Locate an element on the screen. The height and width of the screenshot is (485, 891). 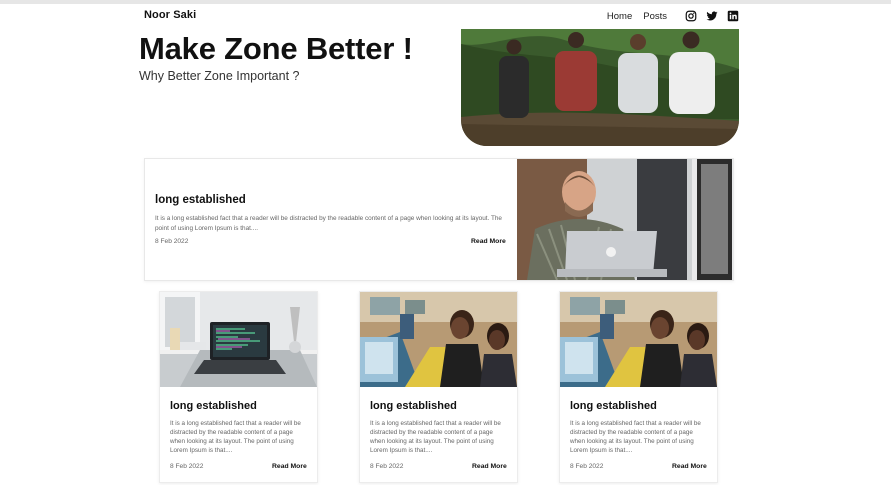
nav-link-home: Home is located at coordinates (619, 16).